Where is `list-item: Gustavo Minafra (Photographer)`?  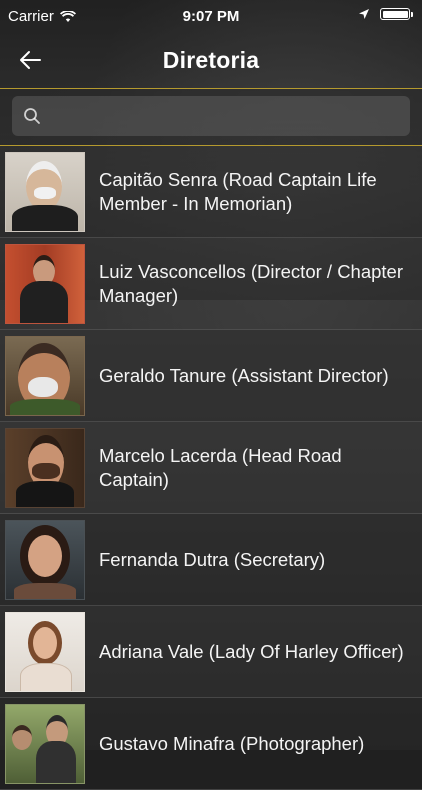 list-item: Gustavo Minafra (Photographer) is located at coordinates (211, 744).